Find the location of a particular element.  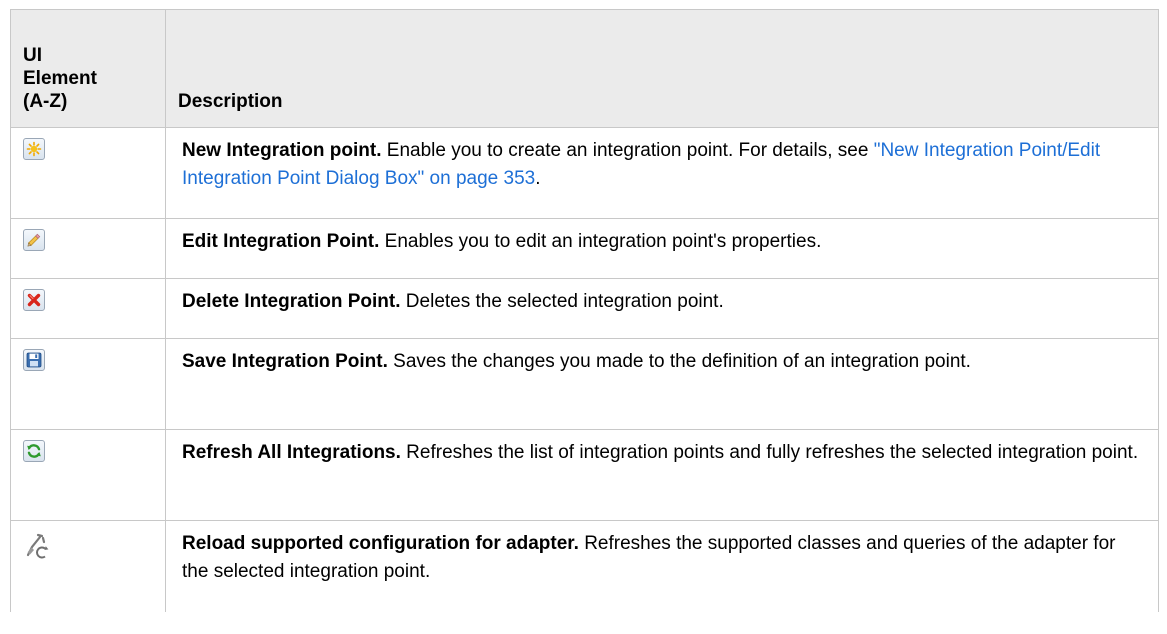

element-name: Edit Integration Point. is located at coordinates (281, 241).